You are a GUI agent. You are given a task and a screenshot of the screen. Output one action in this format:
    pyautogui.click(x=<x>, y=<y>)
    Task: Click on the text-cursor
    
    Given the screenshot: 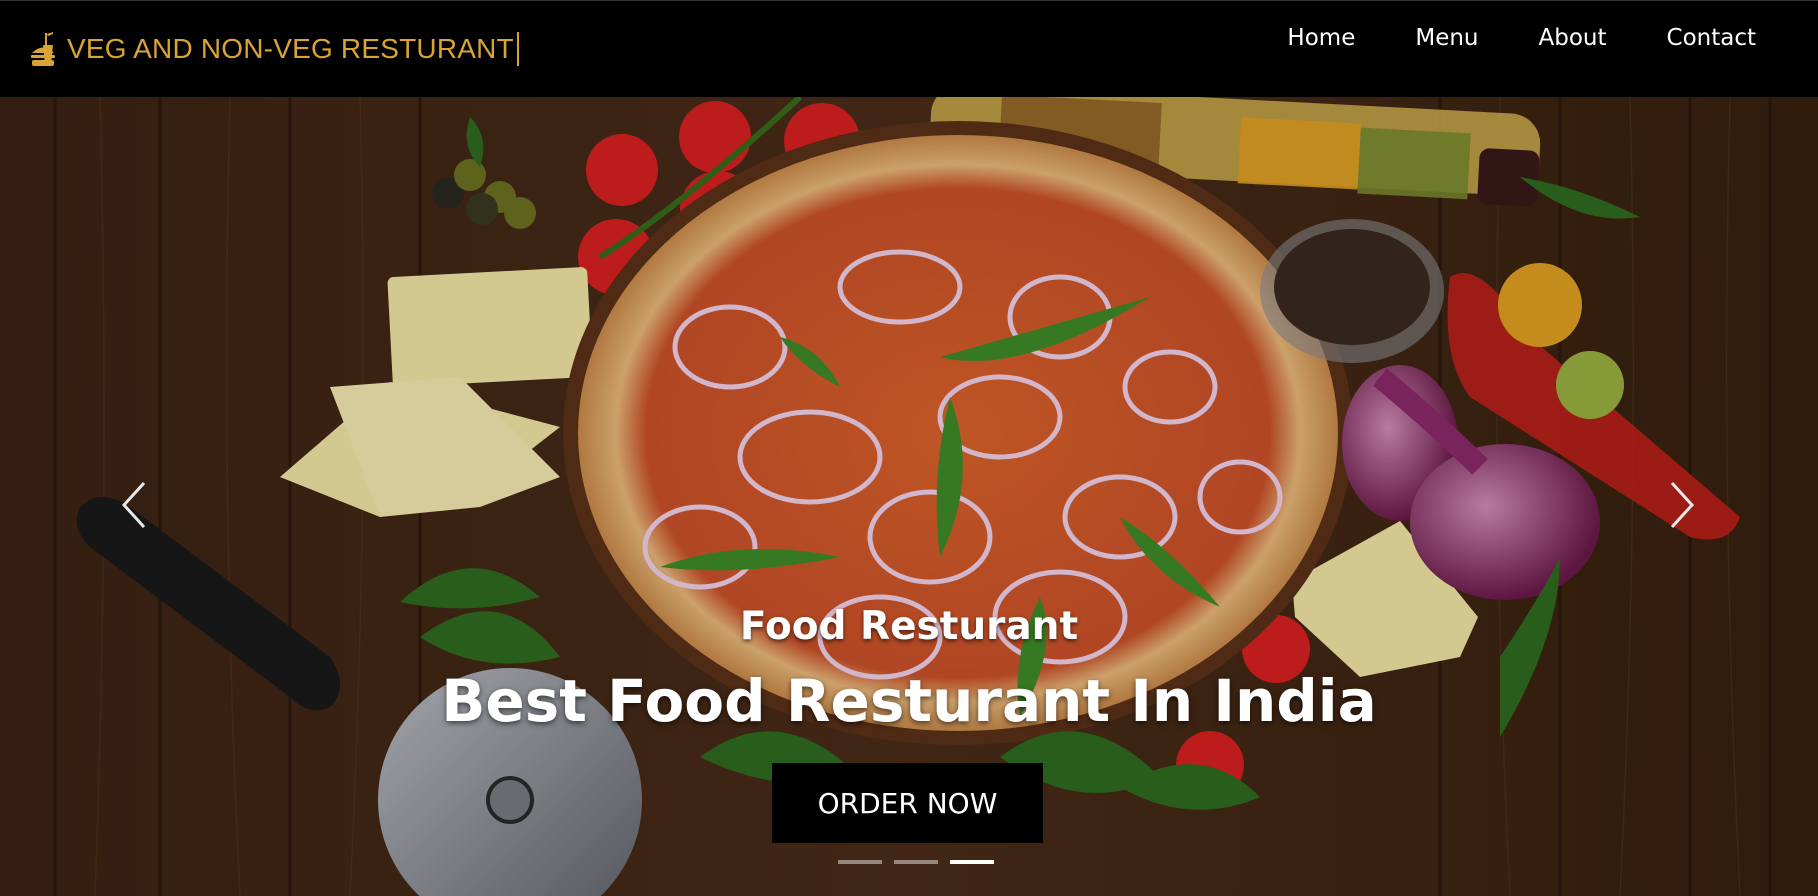 What is the action you would take?
    pyautogui.click(x=517, y=49)
    